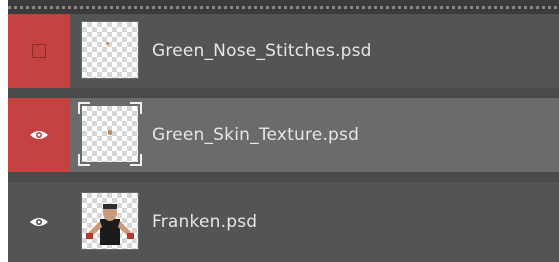 The width and height of the screenshot is (559, 262). Describe the element at coordinates (283, 7) in the screenshot. I see `panel-top-strip` at that location.